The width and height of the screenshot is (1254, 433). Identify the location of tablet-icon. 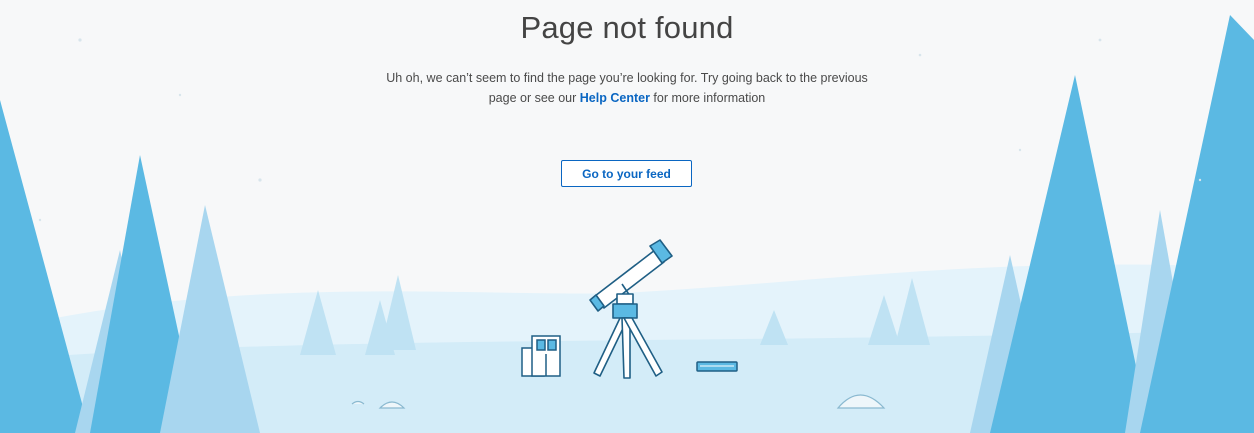
(717, 366).